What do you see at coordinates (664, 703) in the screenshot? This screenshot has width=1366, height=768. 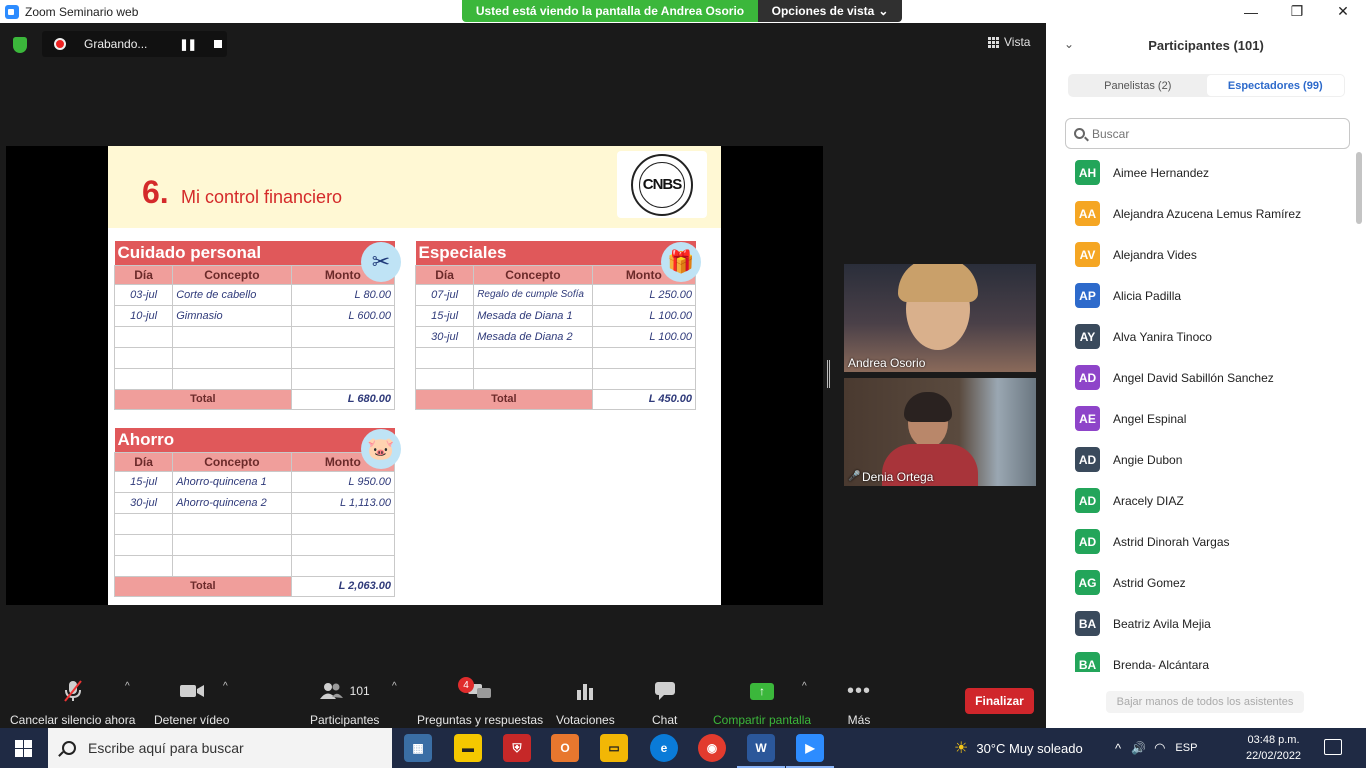 I see `chat-button: Chat` at bounding box center [664, 703].